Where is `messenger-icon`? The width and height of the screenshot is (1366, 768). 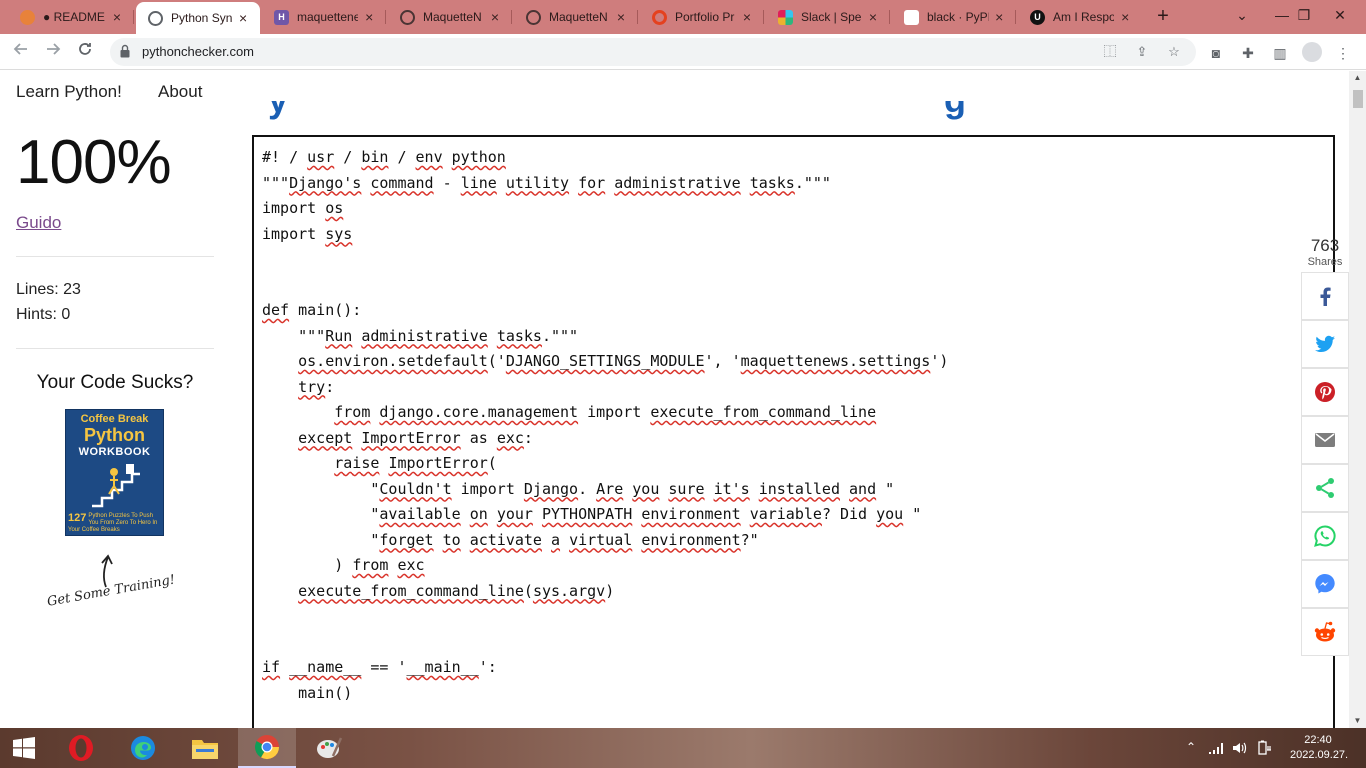
messenger-icon is located at coordinates (1325, 584).